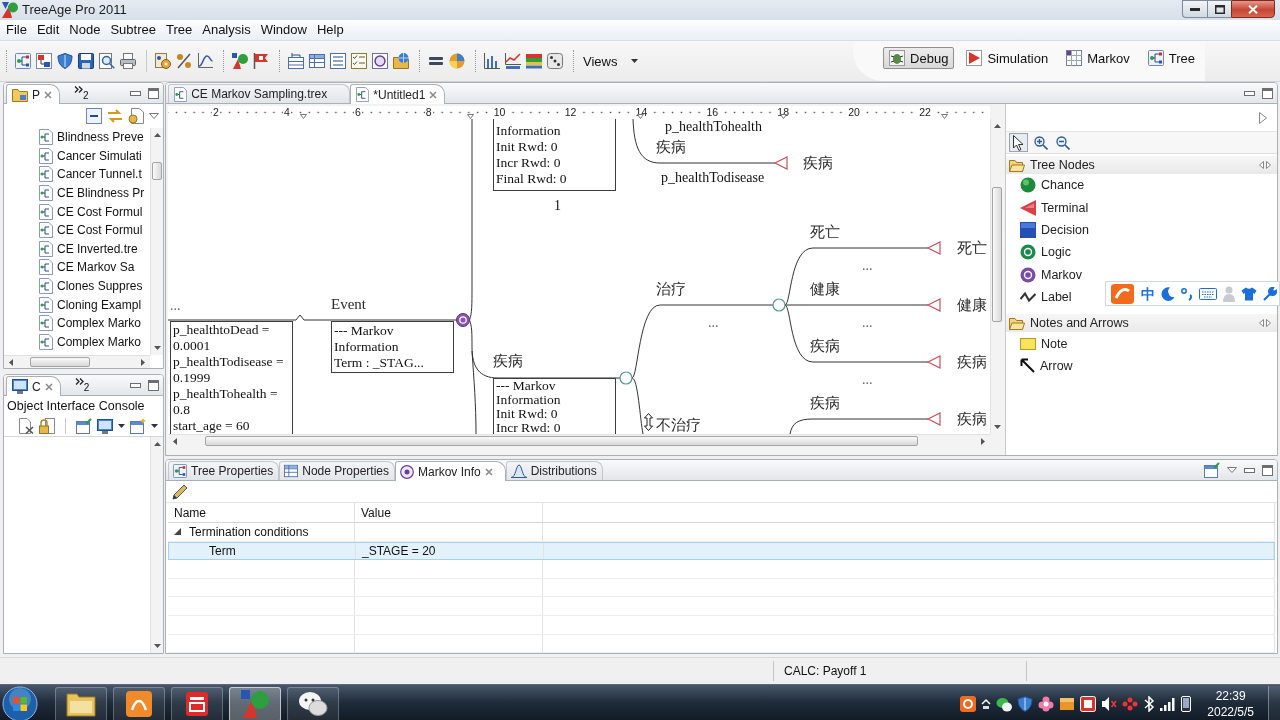  Describe the element at coordinates (401, 61) in the screenshot. I see `folder-globe-icon` at that location.